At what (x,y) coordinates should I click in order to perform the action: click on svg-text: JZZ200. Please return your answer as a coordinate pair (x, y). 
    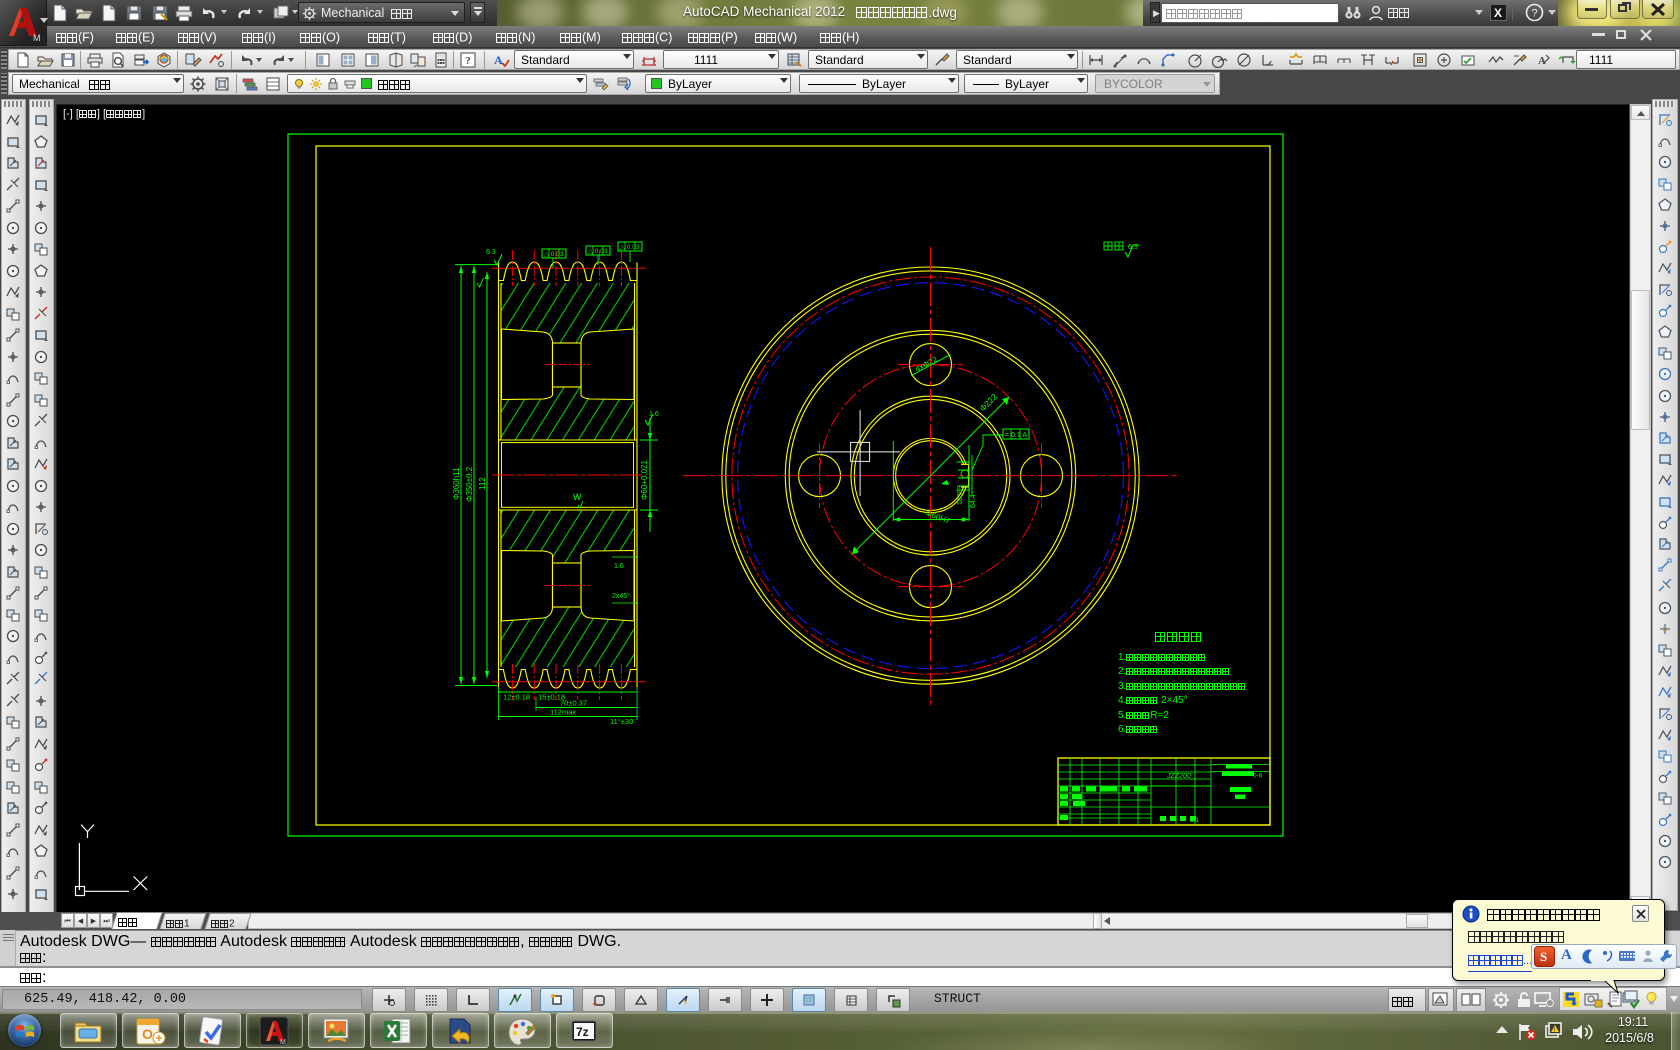
    Looking at the image, I should click on (1178, 776).